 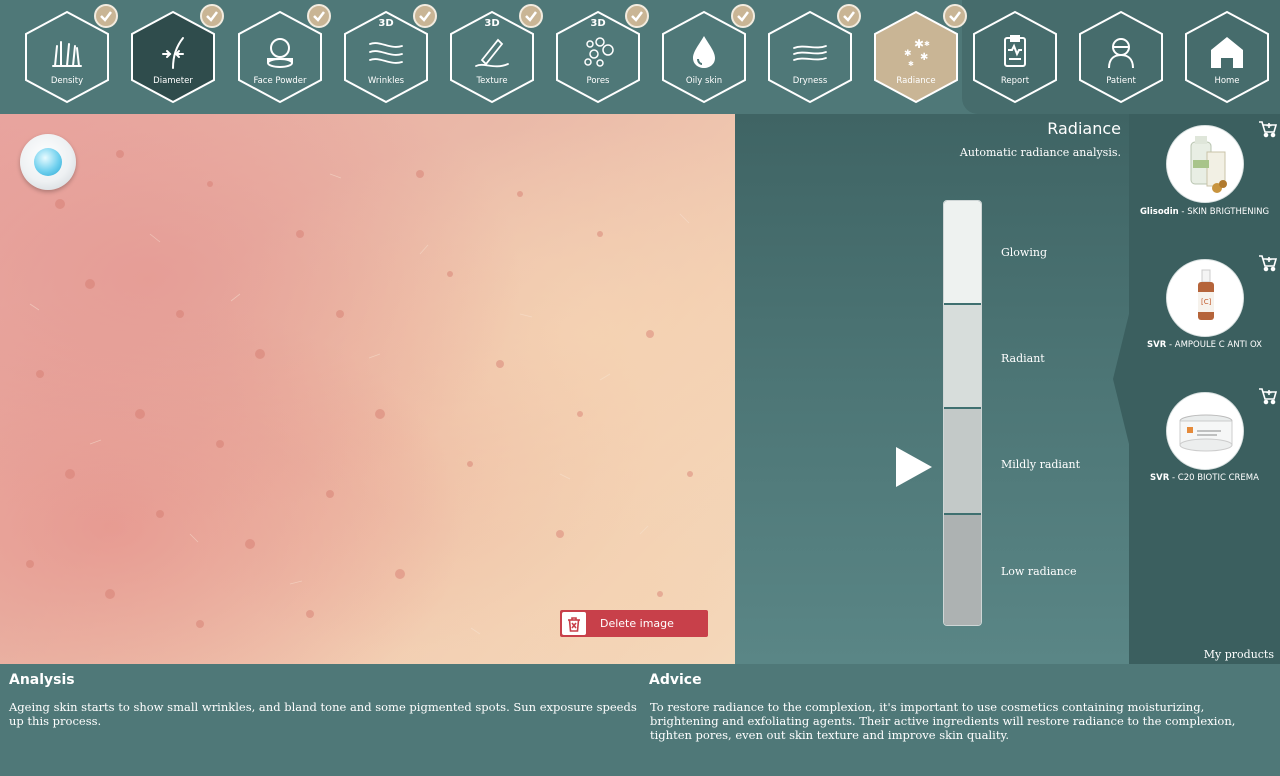 I want to click on nav-face-powder-button: Face Powder, so click(x=284, y=54).